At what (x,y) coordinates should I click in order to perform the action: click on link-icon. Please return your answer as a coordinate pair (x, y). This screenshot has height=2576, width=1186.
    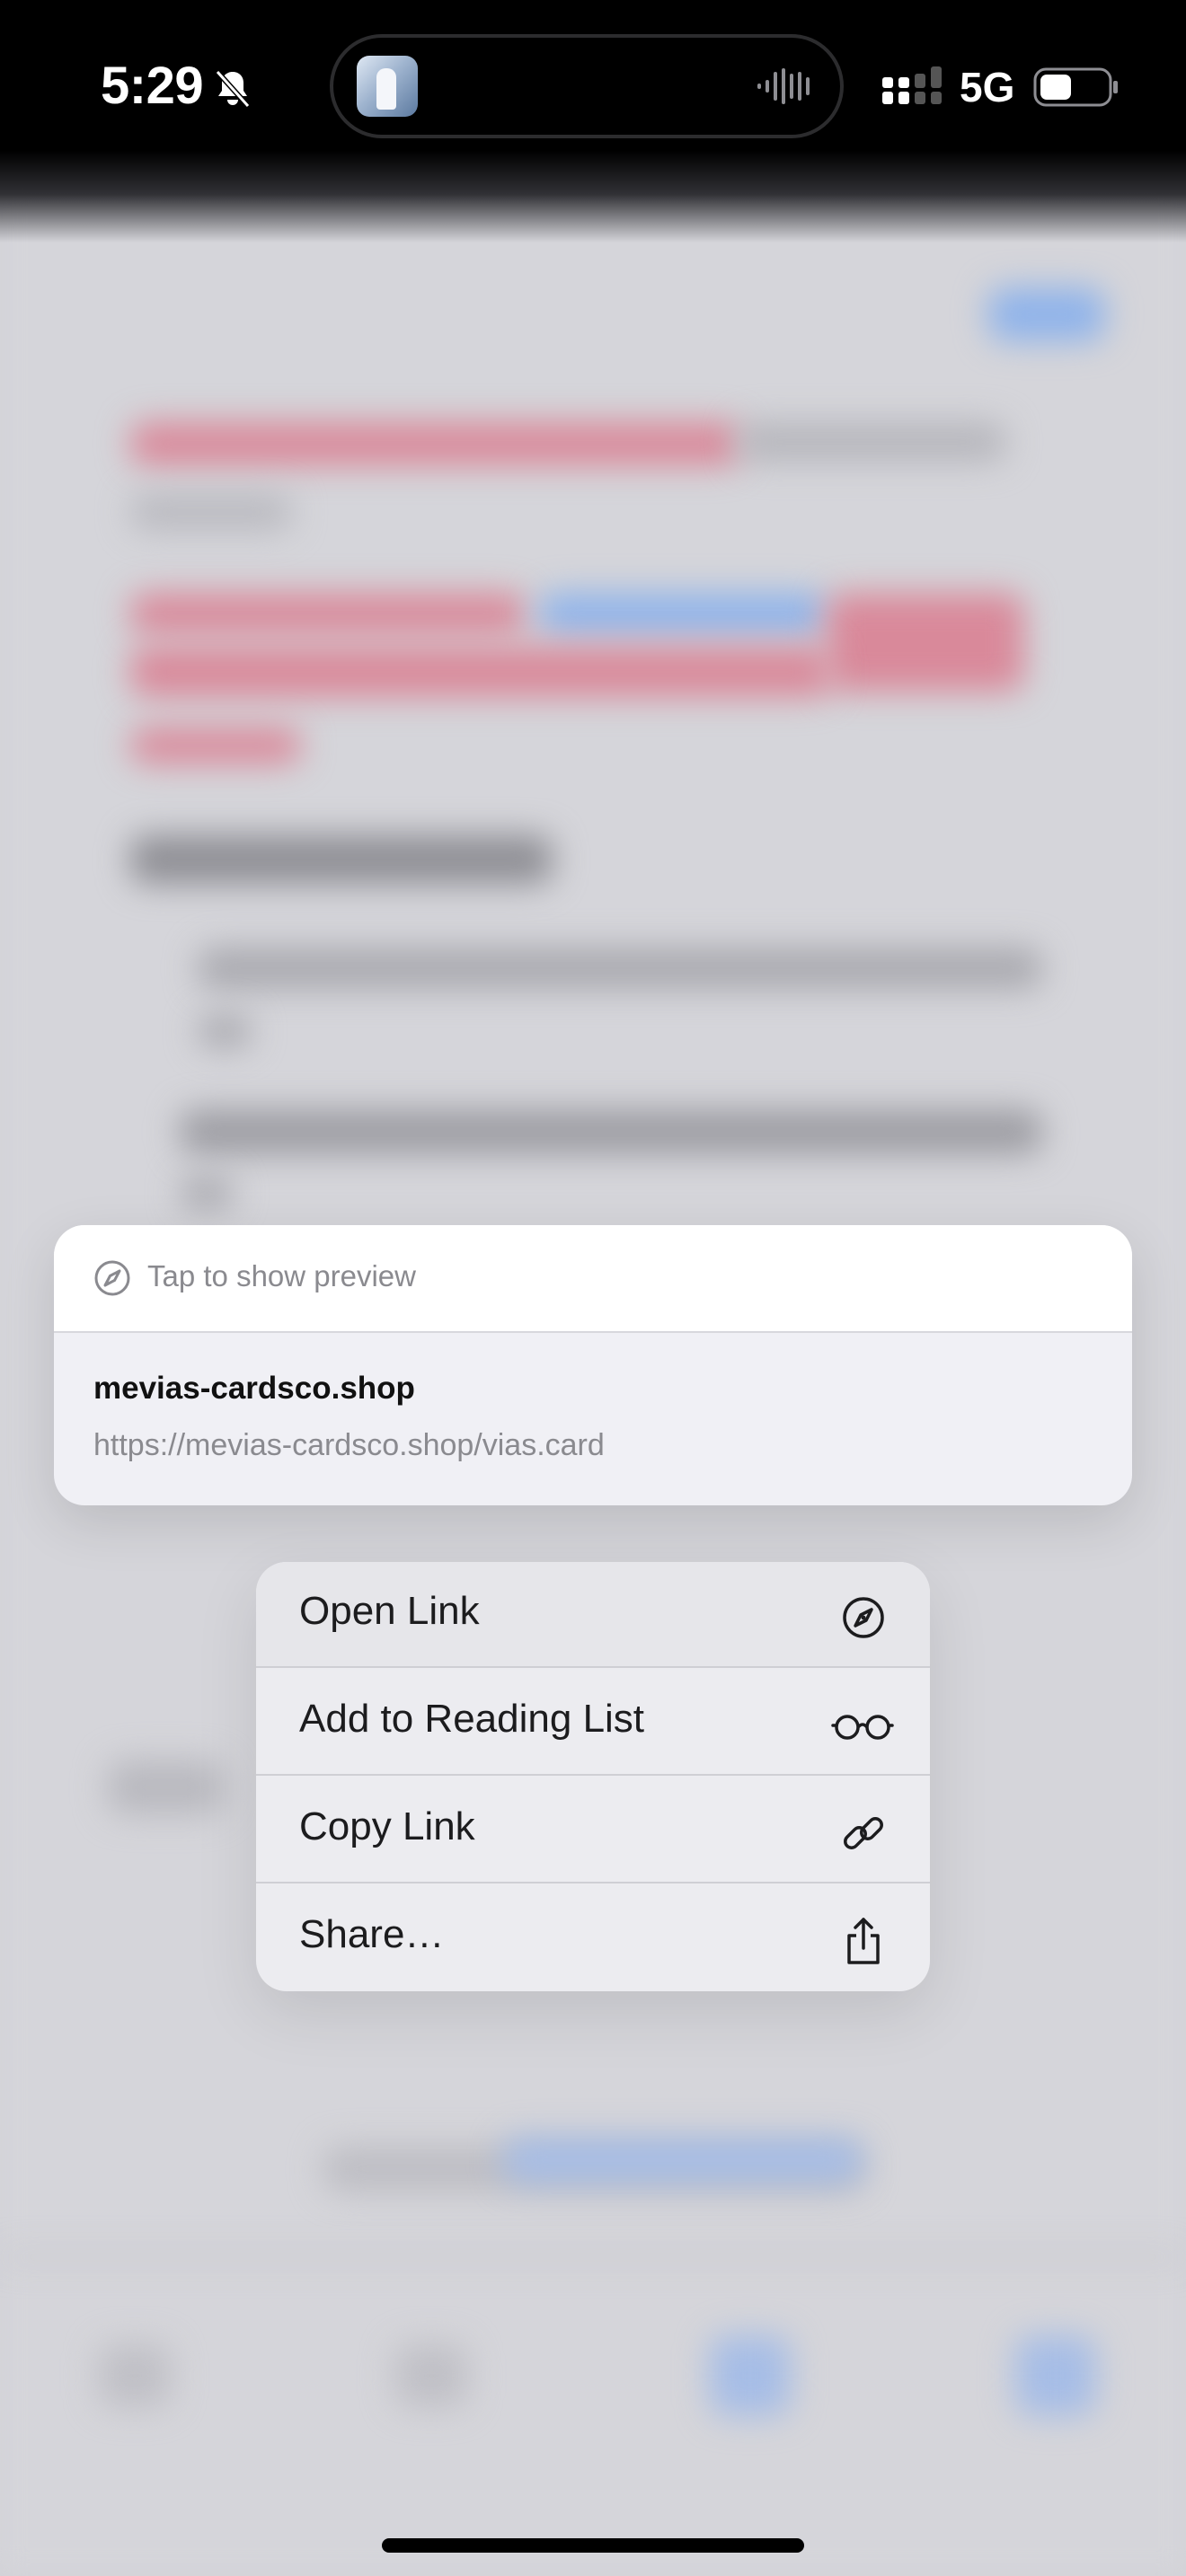
    Looking at the image, I should click on (863, 1833).